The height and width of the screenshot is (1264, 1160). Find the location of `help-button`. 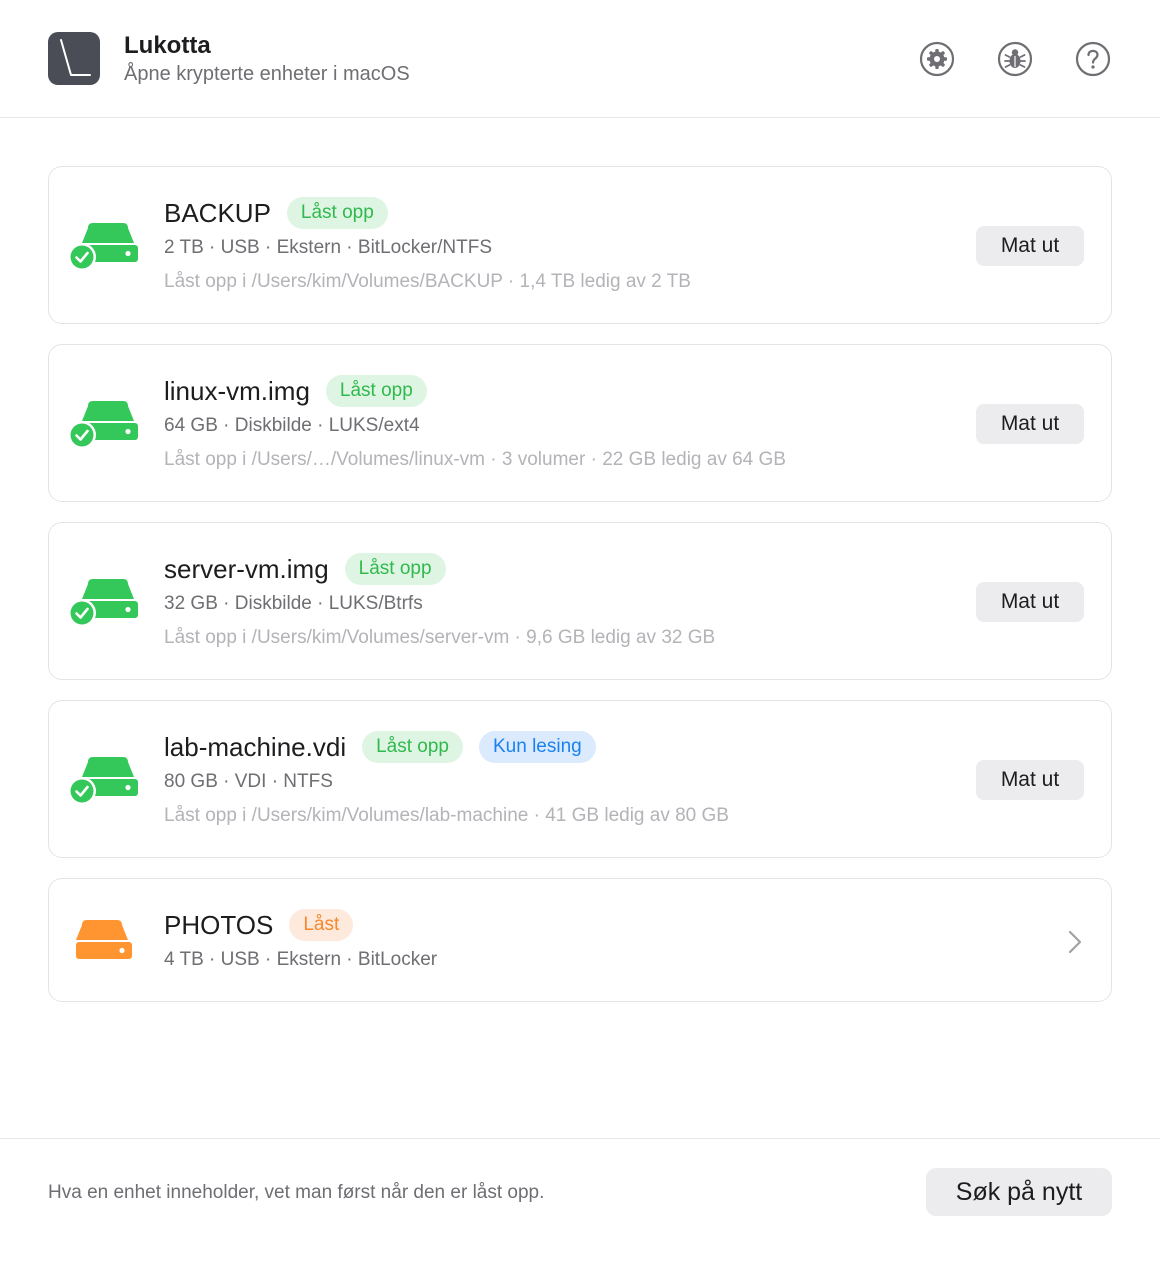

help-button is located at coordinates (1093, 59).